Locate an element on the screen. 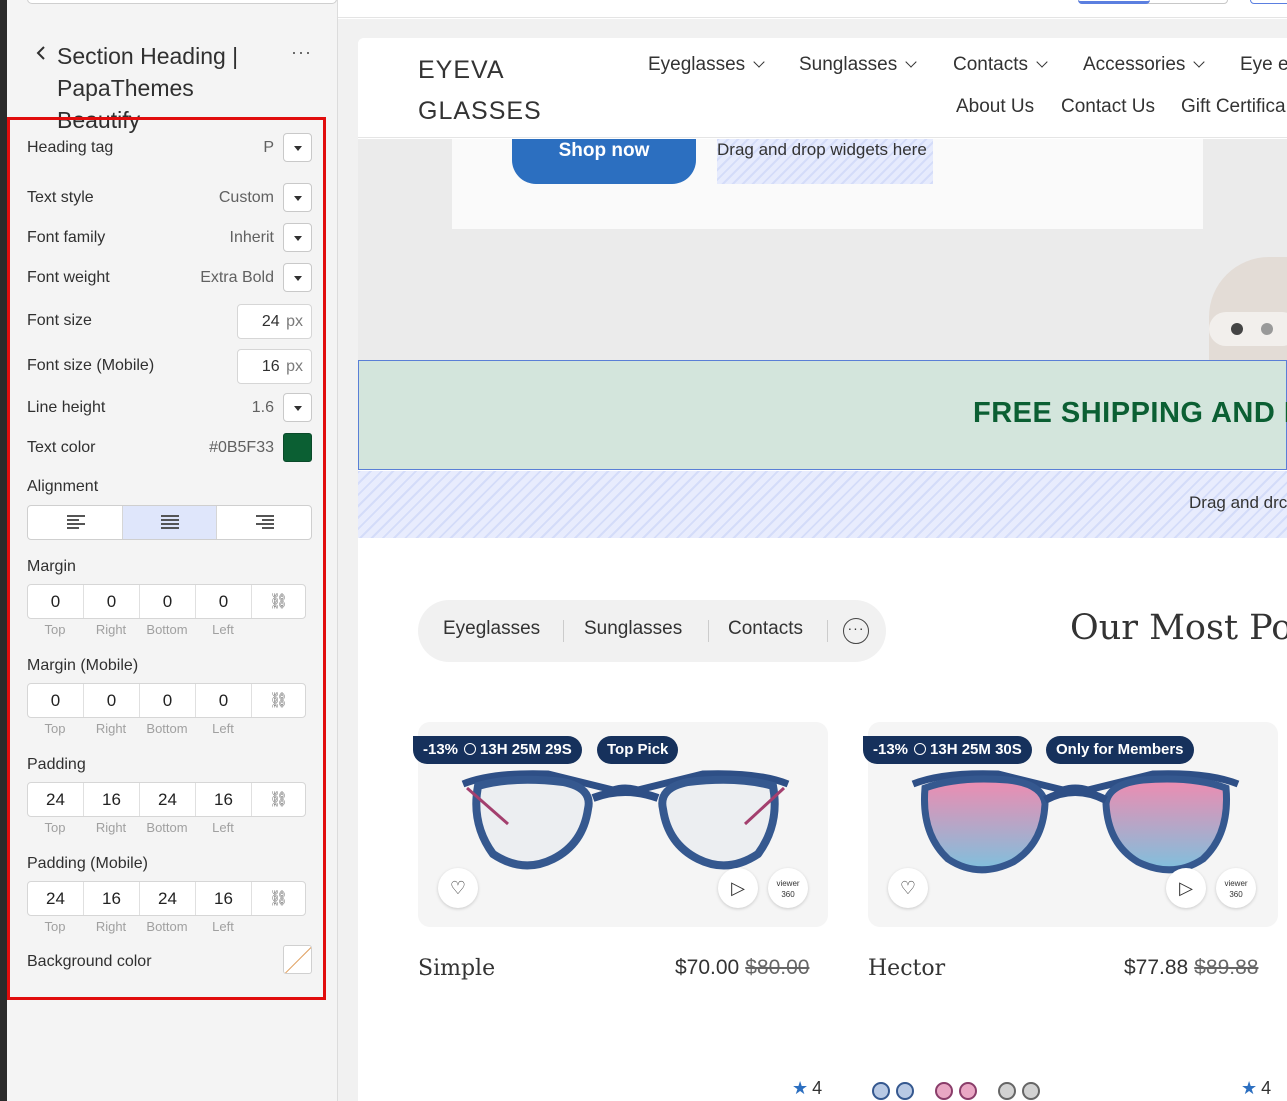 The image size is (1287, 1101). product-name: Simple is located at coordinates (456, 968).